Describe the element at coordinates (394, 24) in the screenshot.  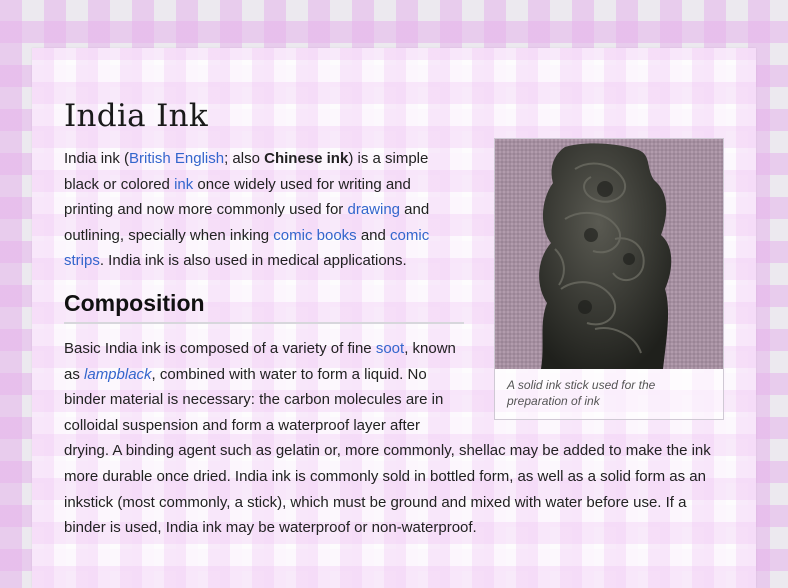
I see `top-bar` at that location.